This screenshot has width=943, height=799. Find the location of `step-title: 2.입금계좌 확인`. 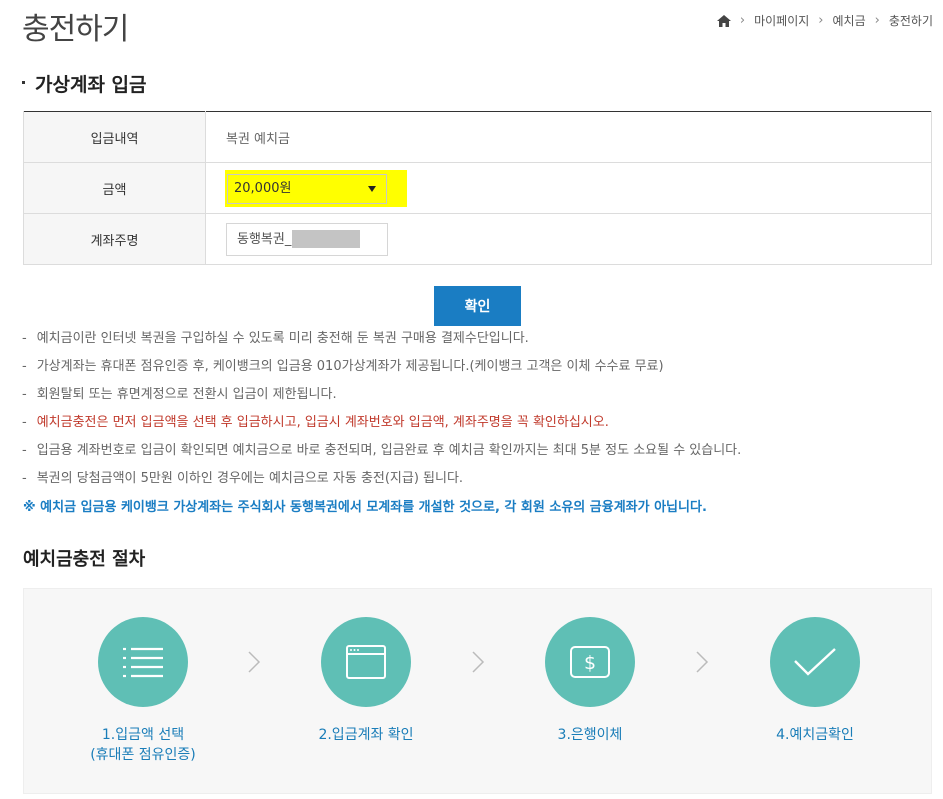

step-title: 2.입금계좌 확인 is located at coordinates (366, 735).